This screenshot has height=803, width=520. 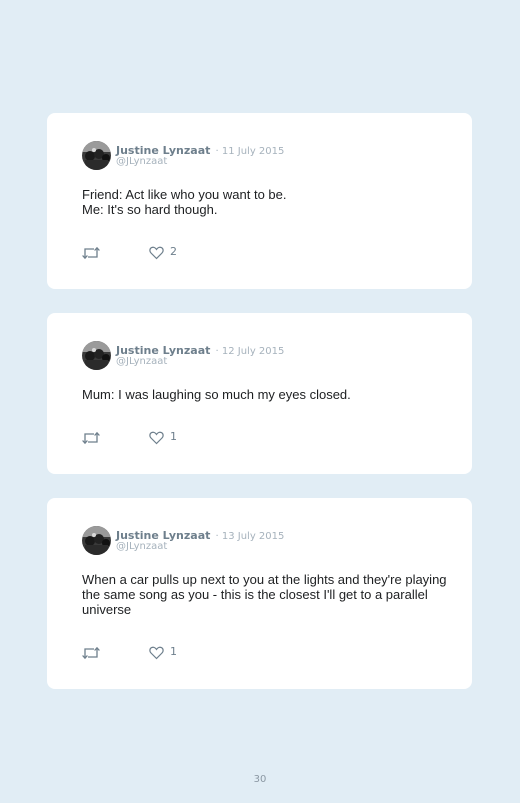 I want to click on tweet-date: · 11 July 2015, so click(x=250, y=151).